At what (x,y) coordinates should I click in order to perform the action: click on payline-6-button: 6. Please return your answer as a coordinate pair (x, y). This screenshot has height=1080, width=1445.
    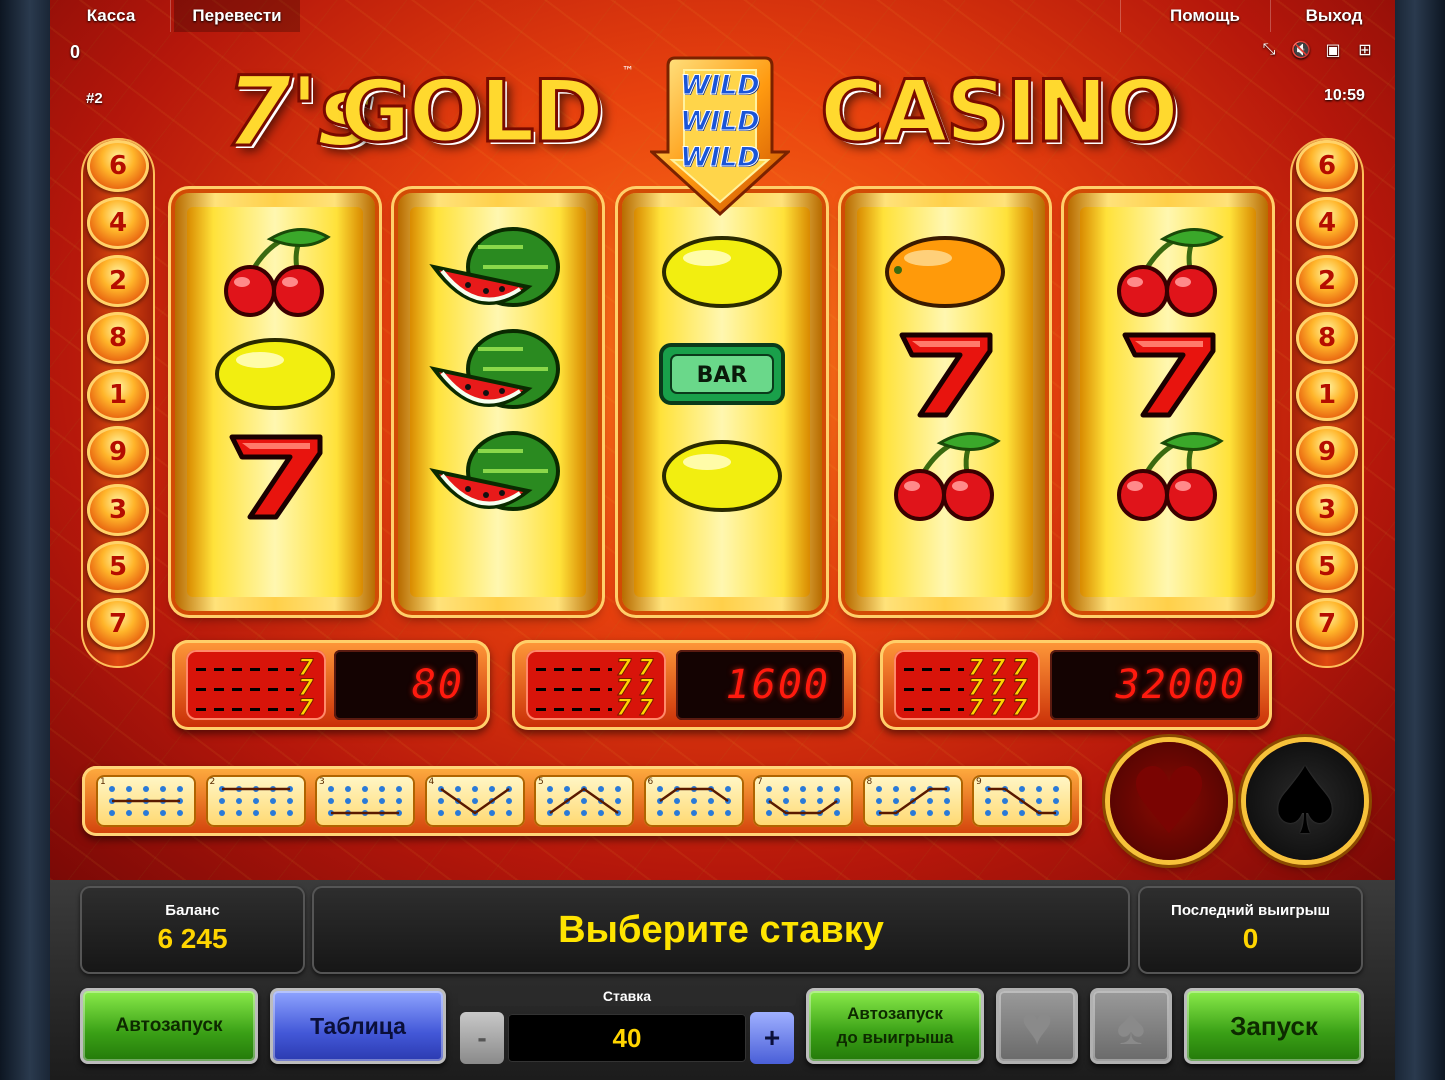
    Looking at the image, I should click on (693, 801).